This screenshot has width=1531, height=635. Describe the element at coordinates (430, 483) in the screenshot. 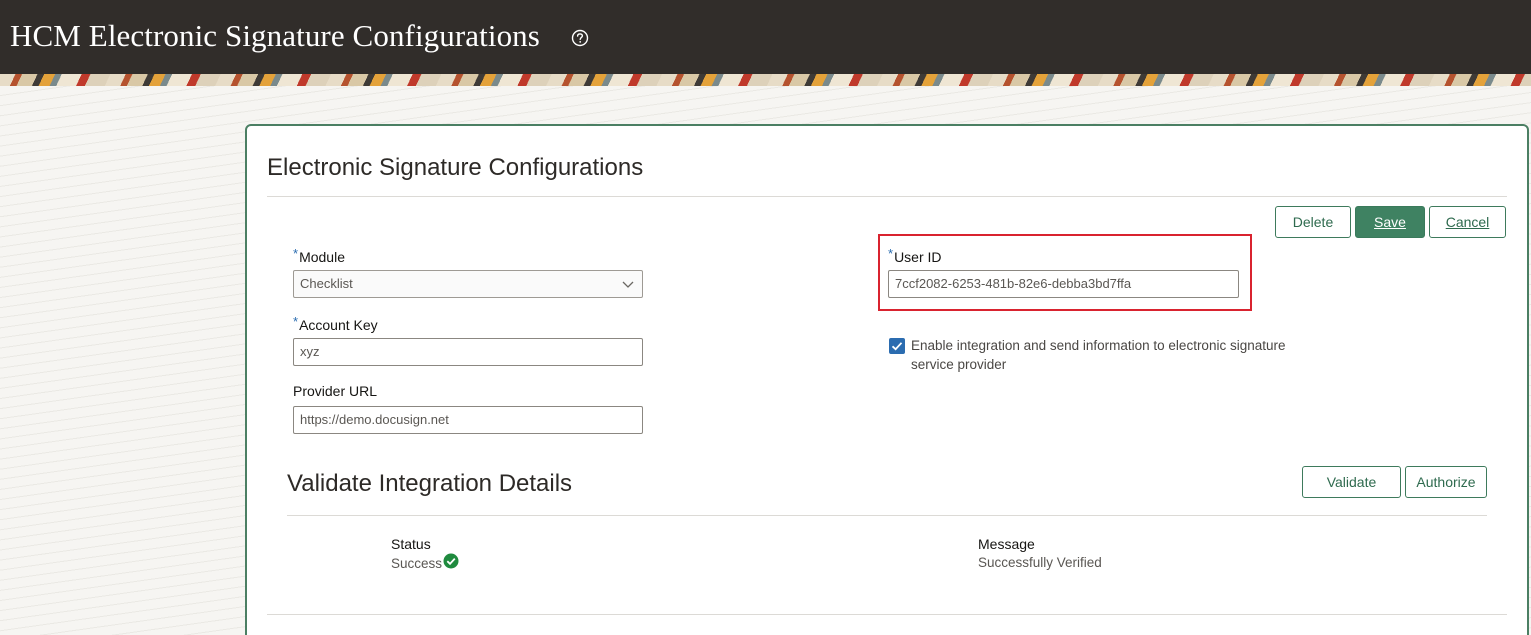

I see `section-title: Validate Integration Details` at that location.